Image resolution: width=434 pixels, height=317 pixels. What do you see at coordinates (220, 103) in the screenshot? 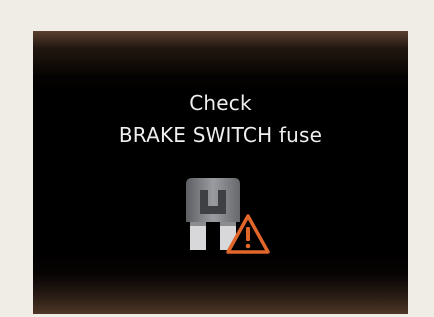
I see `message-line-check: Check` at bounding box center [220, 103].